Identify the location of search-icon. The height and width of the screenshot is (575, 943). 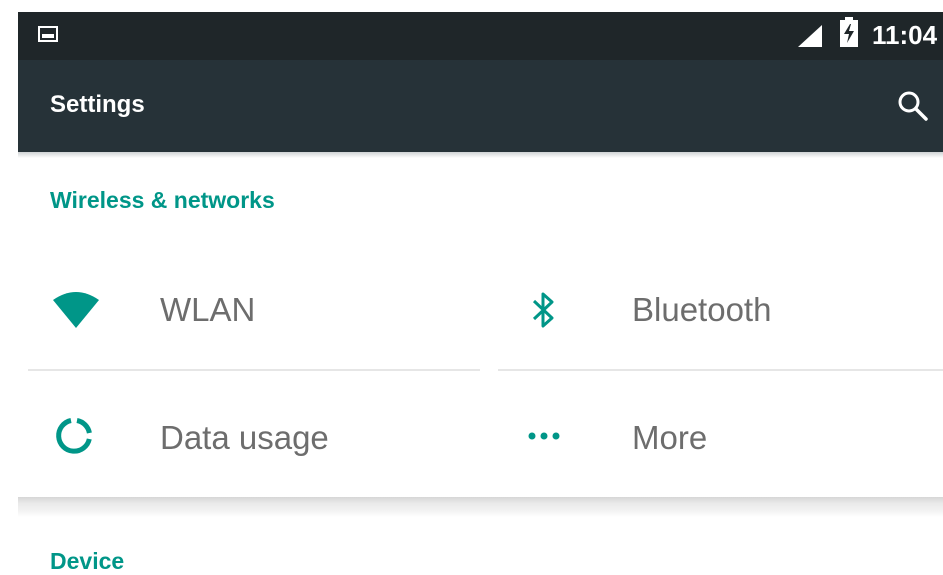
(913, 106).